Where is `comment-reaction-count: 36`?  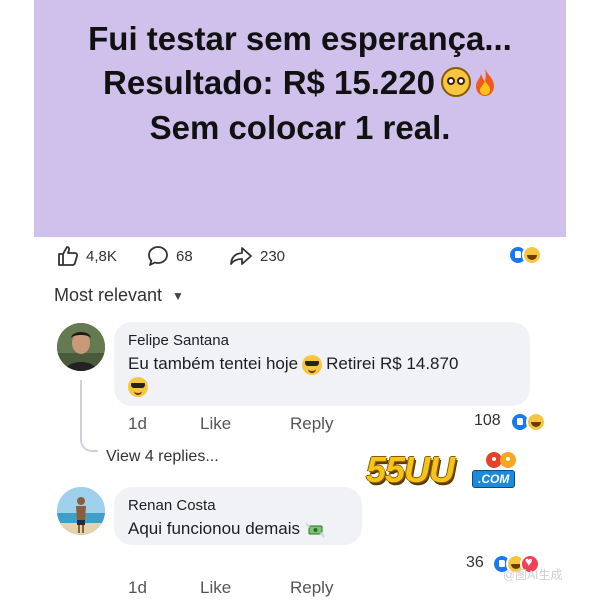 comment-reaction-count: 36 is located at coordinates (475, 563).